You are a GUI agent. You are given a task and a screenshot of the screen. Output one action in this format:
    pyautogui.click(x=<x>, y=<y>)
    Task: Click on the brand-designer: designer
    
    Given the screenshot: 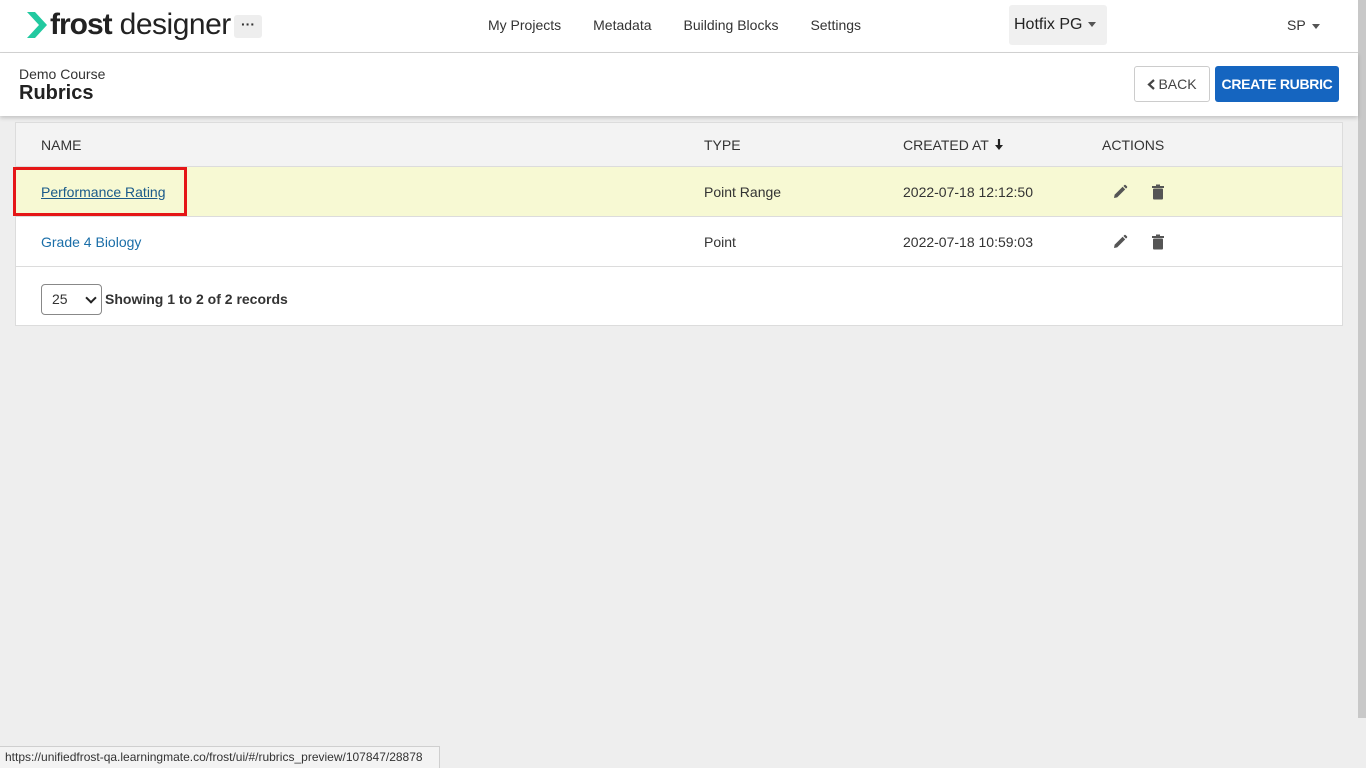 What is the action you would take?
    pyautogui.click(x=175, y=24)
    